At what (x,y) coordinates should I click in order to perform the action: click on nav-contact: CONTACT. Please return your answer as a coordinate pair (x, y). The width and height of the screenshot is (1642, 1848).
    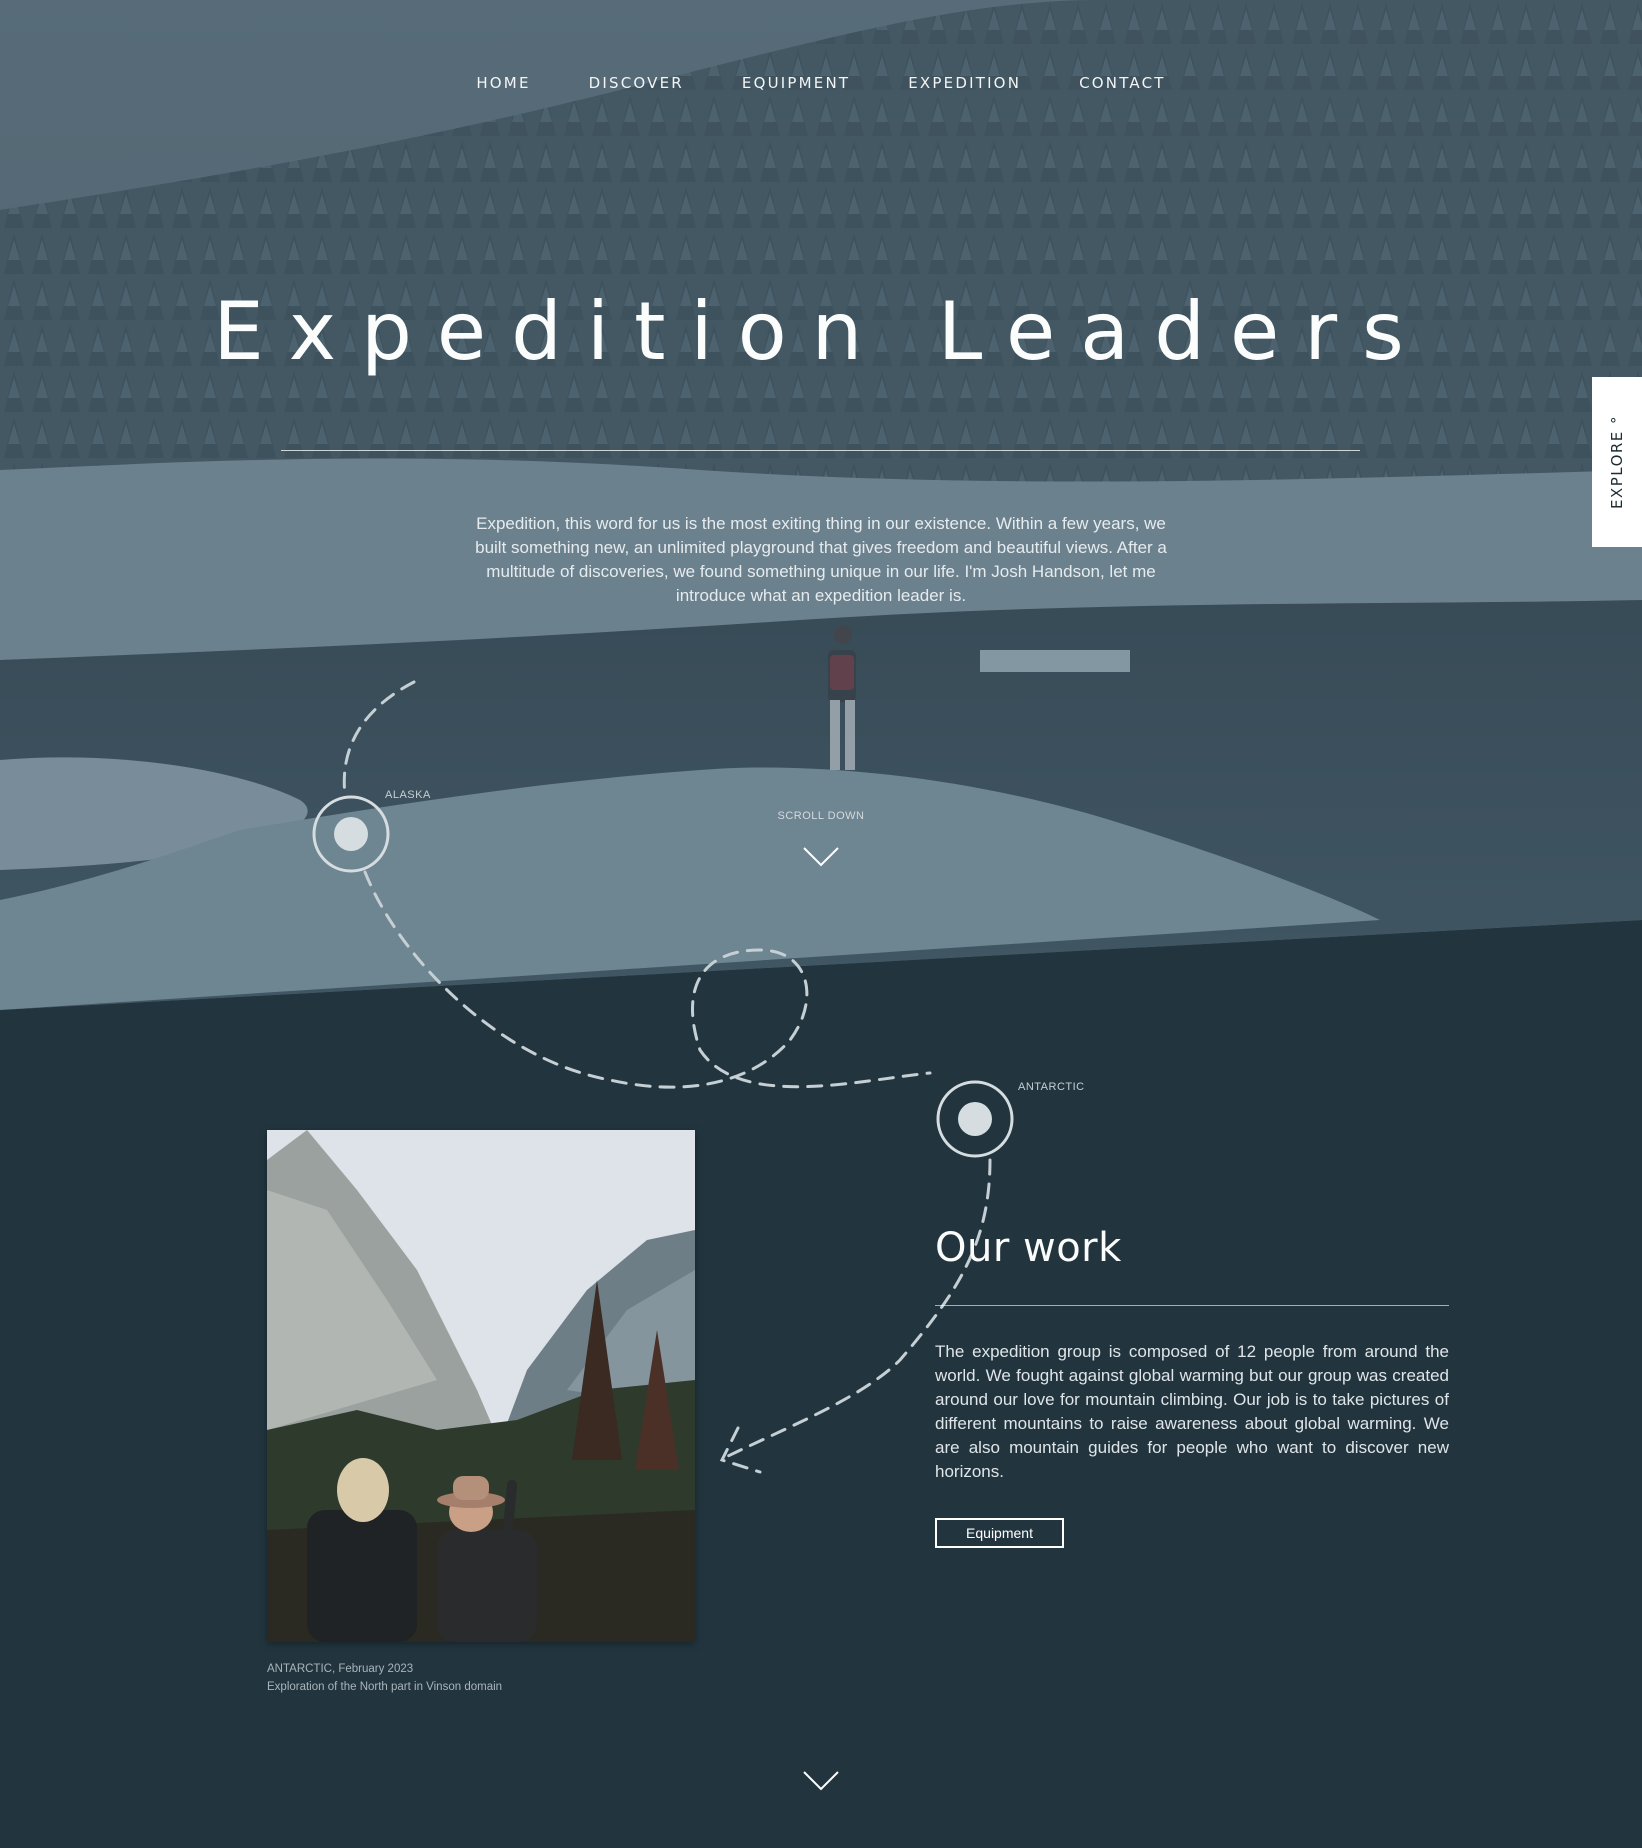
    Looking at the image, I should click on (1122, 83).